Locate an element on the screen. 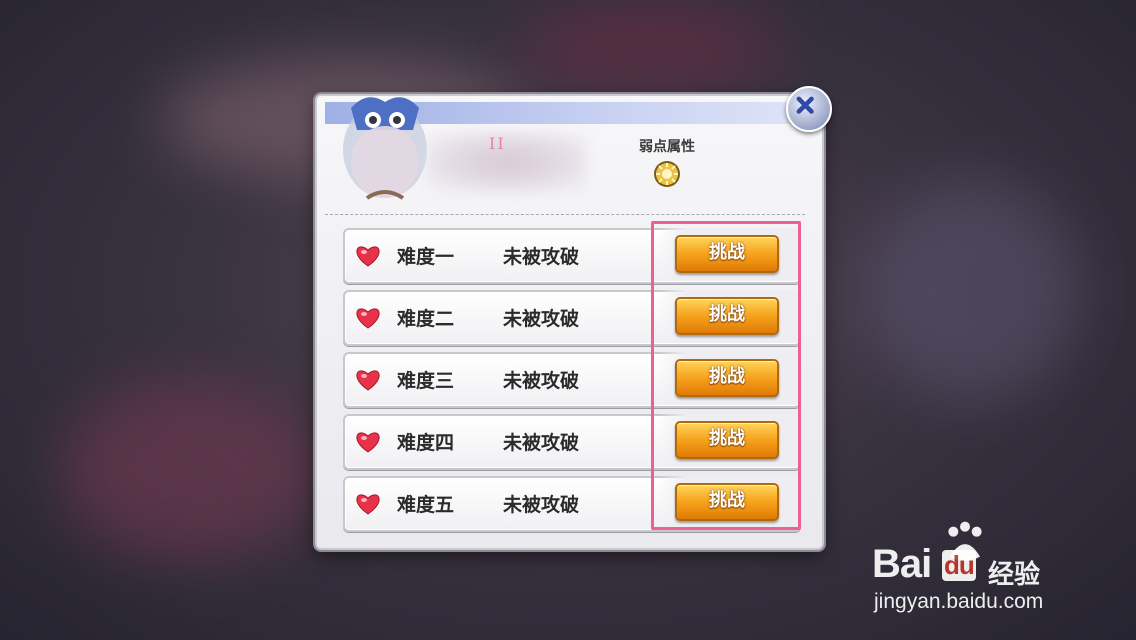  sun-element-icon is located at coordinates (667, 174).